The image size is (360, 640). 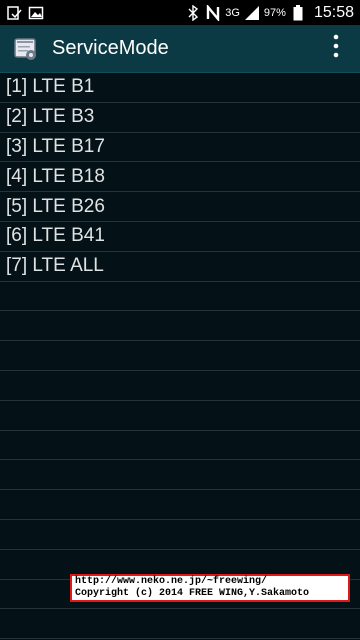 What do you see at coordinates (180, 12) in the screenshot?
I see `status-bar: 3G 97% 15:58` at bounding box center [180, 12].